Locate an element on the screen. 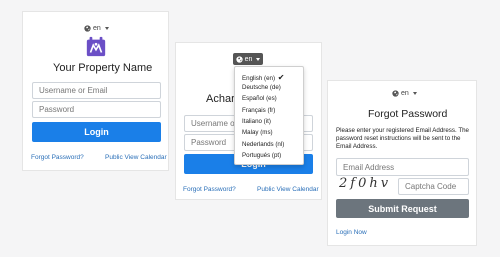  language-option: Español (es) is located at coordinates (259, 98).